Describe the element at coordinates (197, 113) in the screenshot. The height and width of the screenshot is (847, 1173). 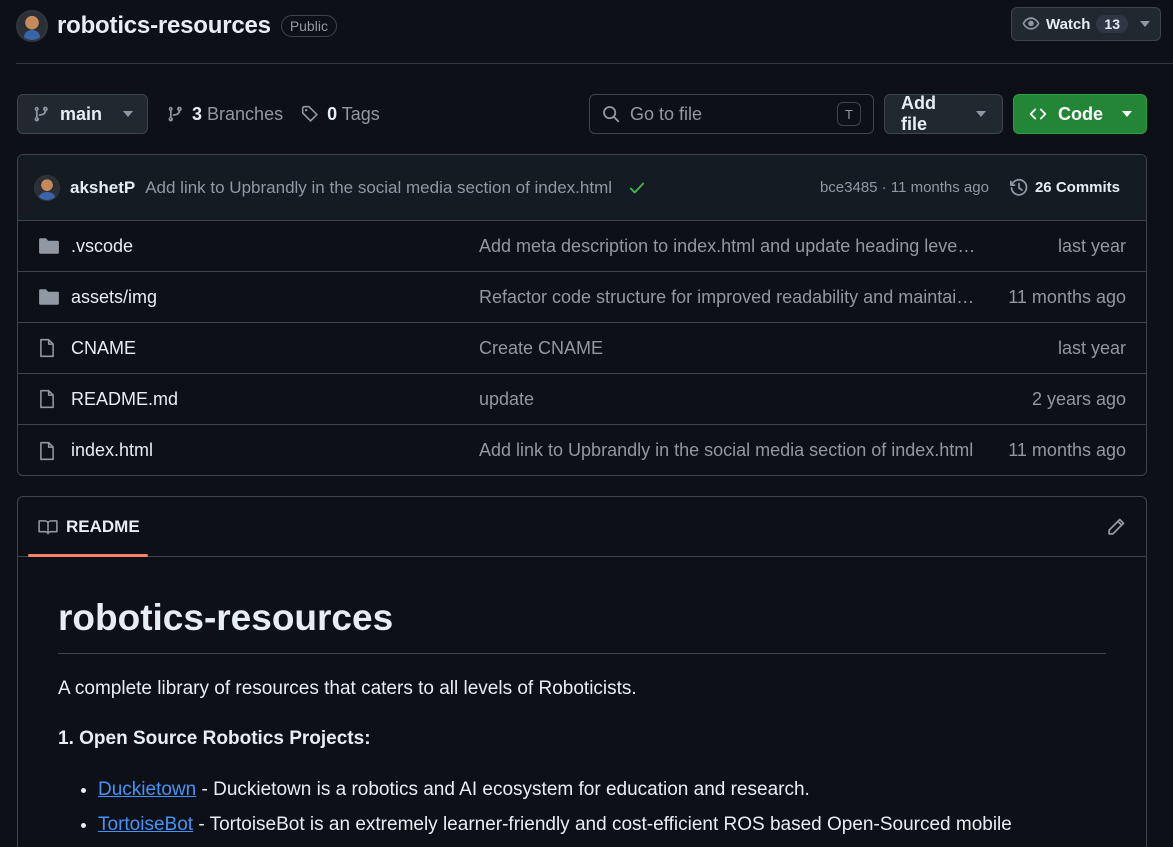
I see `branches-count: 3` at that location.